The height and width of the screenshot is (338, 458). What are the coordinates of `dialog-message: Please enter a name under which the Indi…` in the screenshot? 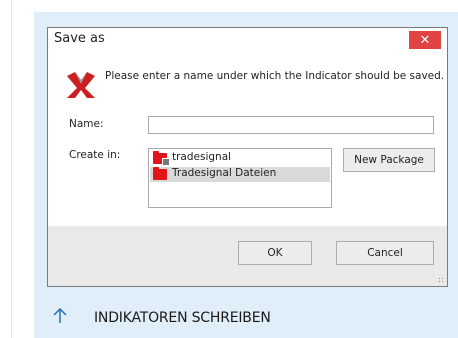 It's located at (275, 76).